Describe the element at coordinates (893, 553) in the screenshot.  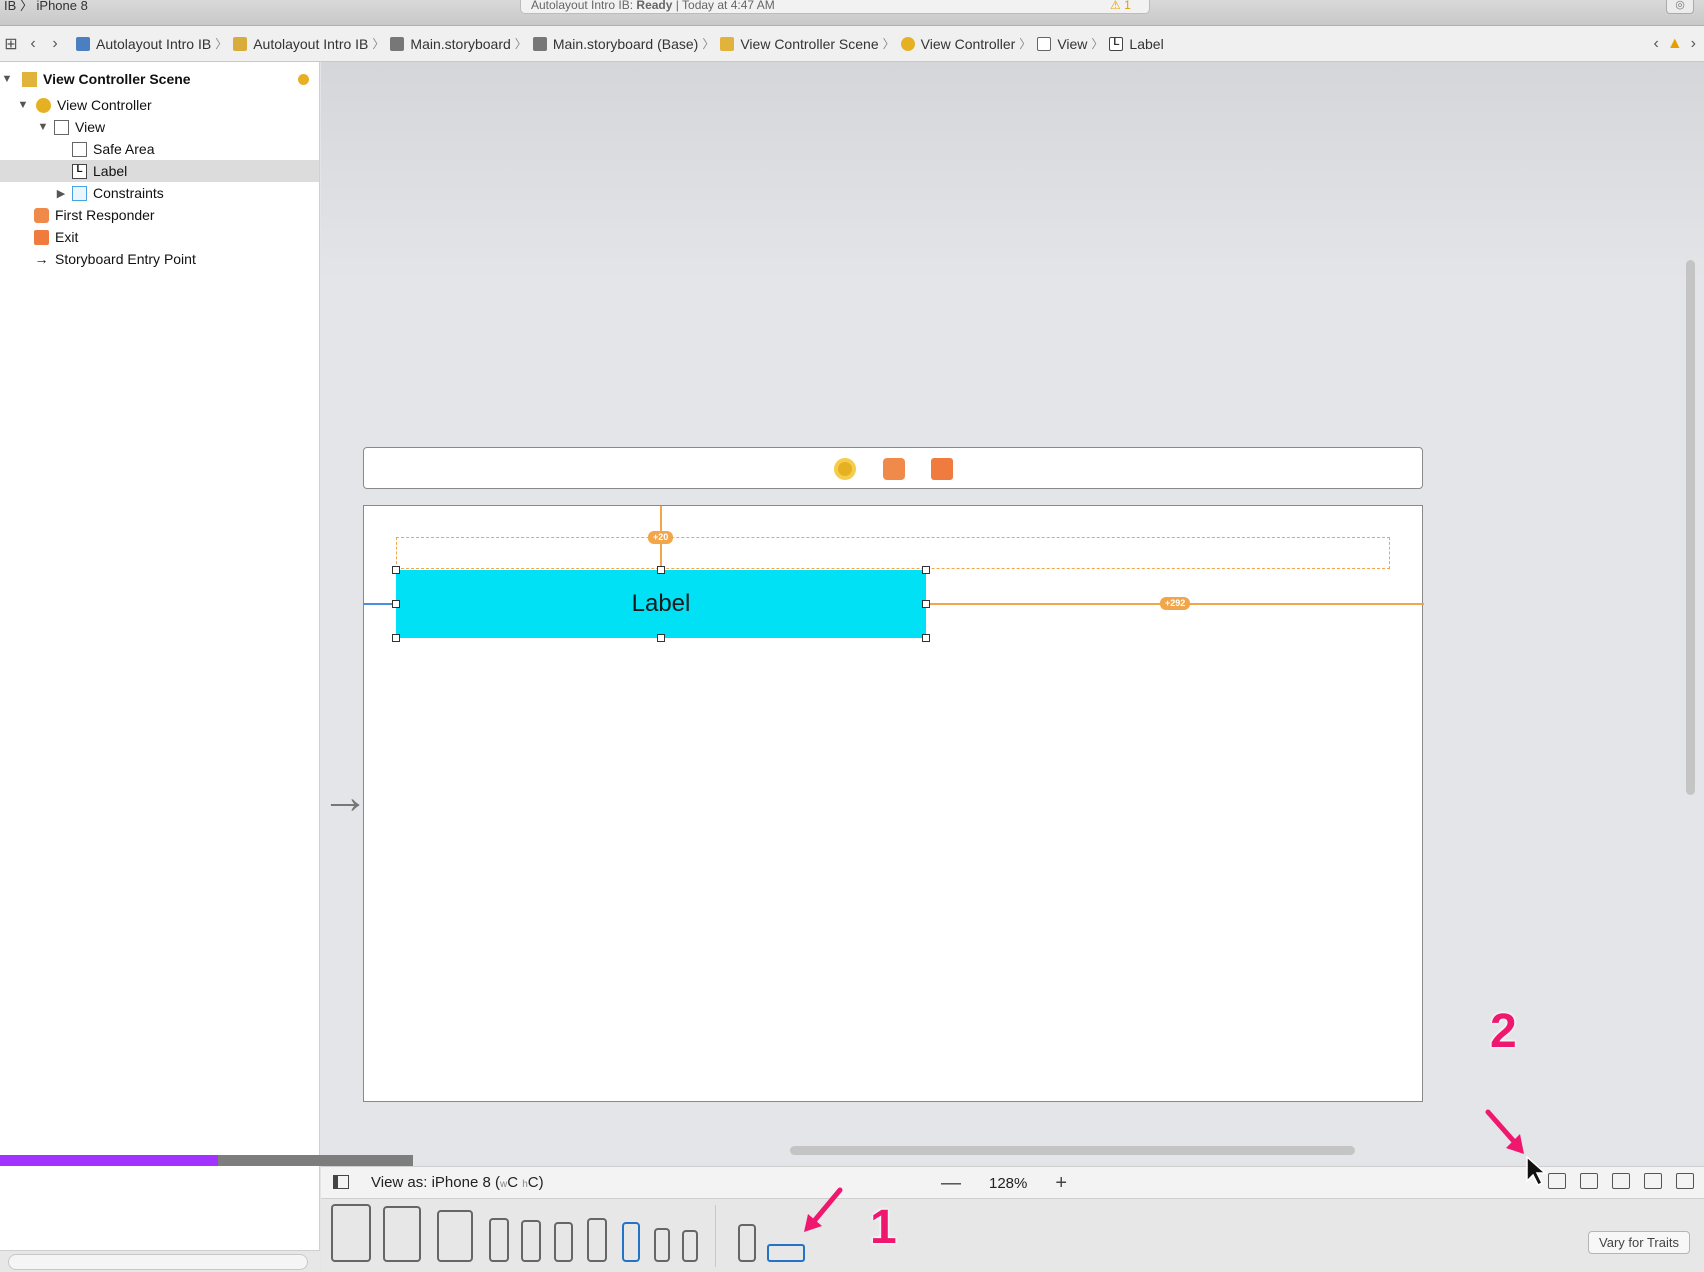
I see `safe-area-guide` at that location.